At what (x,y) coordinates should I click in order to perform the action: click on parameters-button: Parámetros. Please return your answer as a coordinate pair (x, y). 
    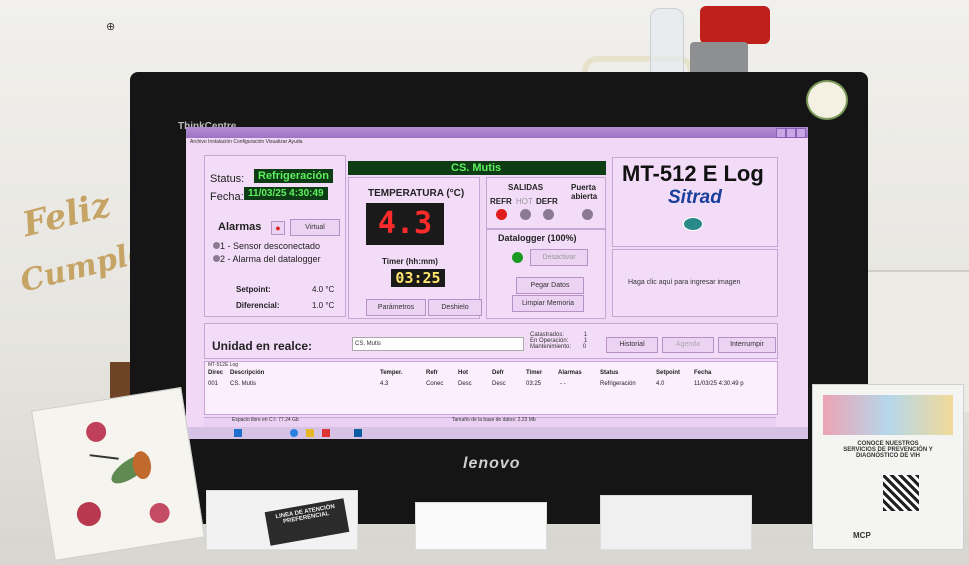
    Looking at the image, I should click on (396, 307).